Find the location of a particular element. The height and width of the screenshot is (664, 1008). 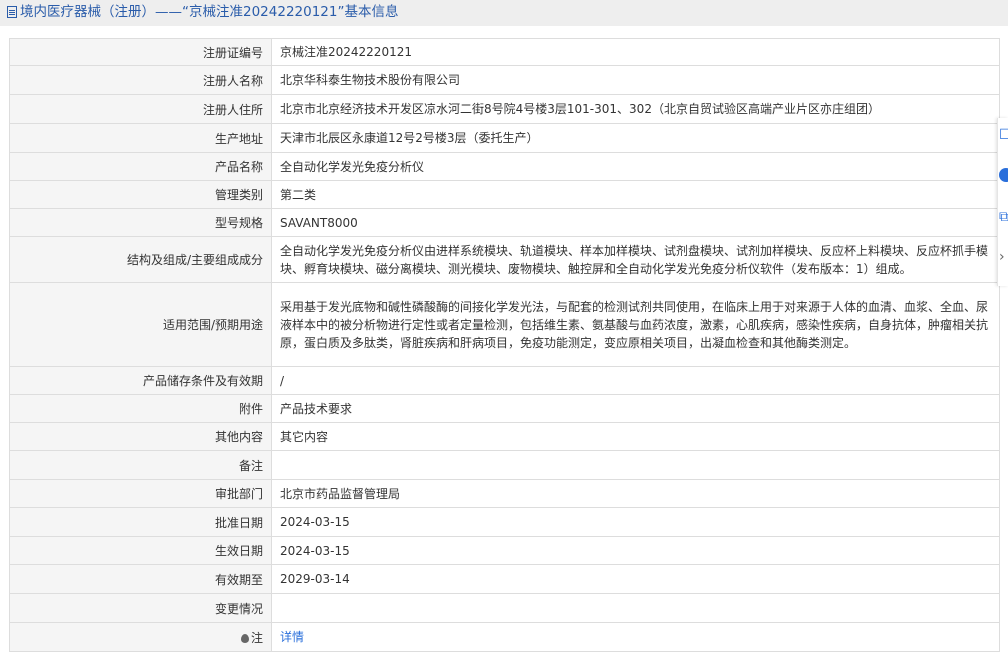

table-row: 生产地址 天津市北辰区永康道12号2号楼3层（委托生产） is located at coordinates (504, 138).